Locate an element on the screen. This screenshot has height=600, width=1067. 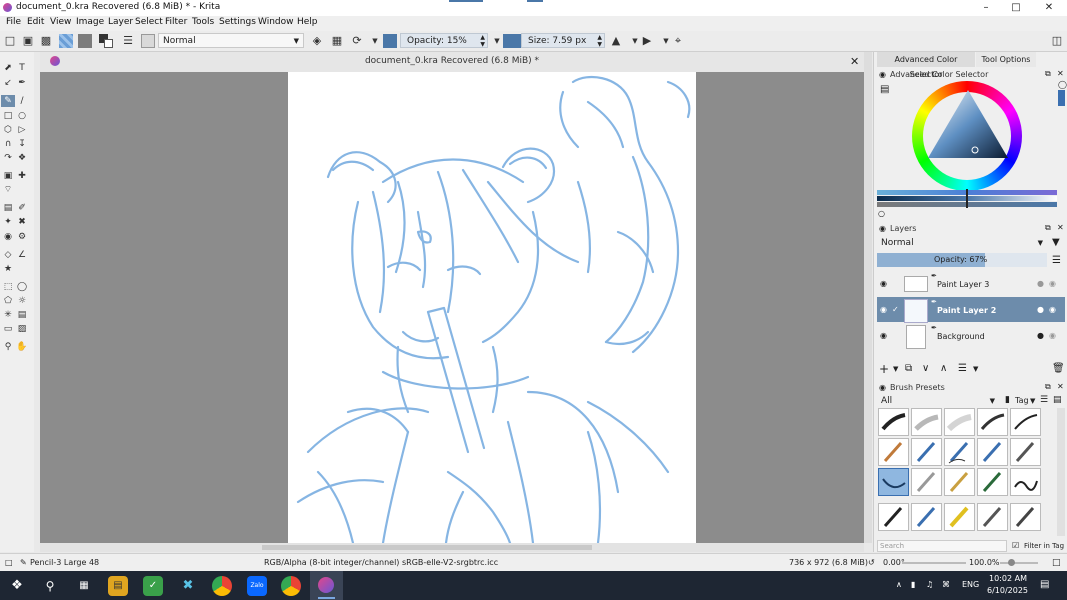
close-layers-icon: ✕ is located at coordinates (1060, 227).